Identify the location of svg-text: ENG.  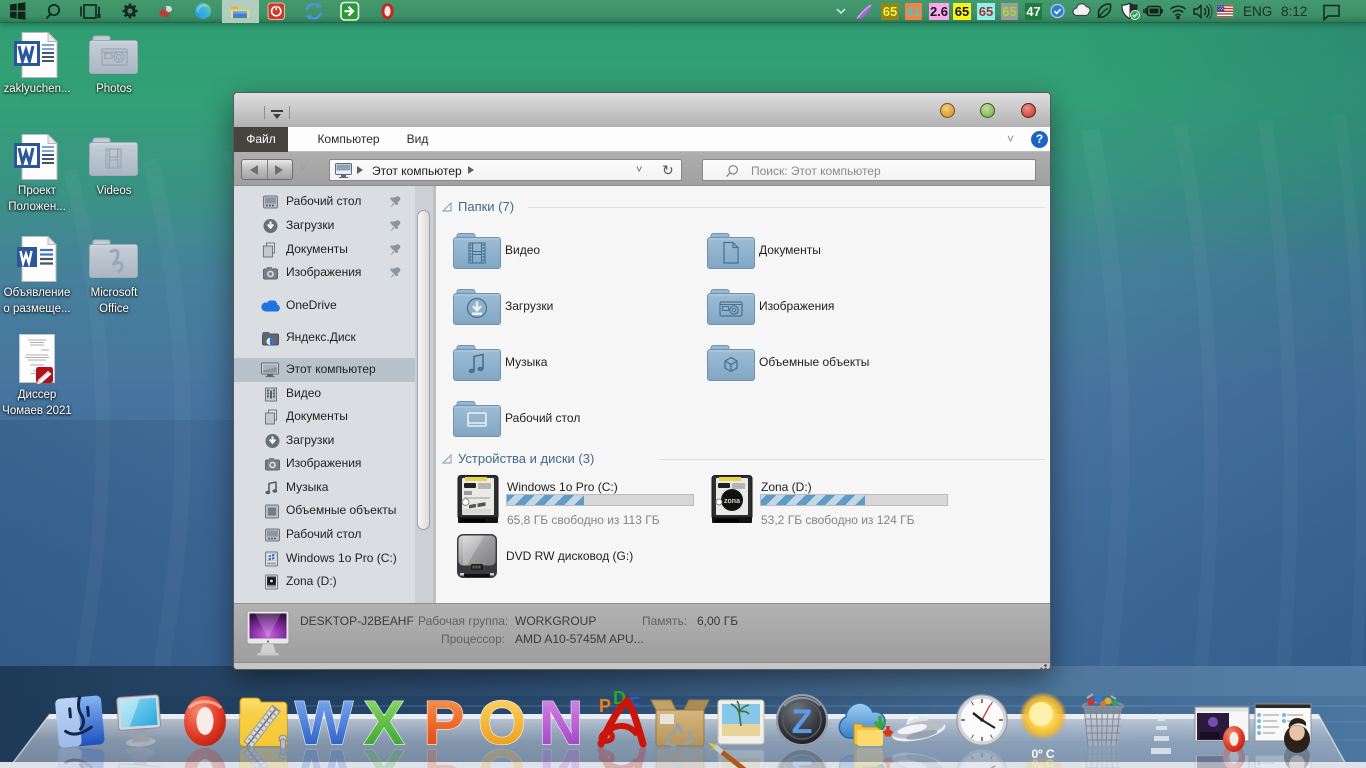
(1257, 11).